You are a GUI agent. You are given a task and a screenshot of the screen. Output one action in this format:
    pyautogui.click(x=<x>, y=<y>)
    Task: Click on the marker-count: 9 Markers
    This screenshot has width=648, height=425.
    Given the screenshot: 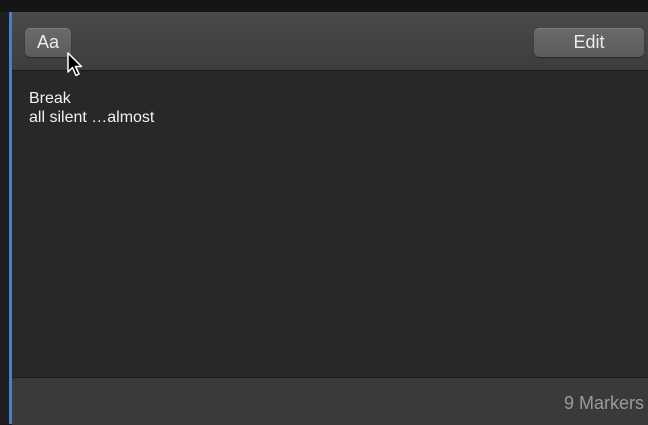 What is the action you would take?
    pyautogui.click(x=603, y=403)
    